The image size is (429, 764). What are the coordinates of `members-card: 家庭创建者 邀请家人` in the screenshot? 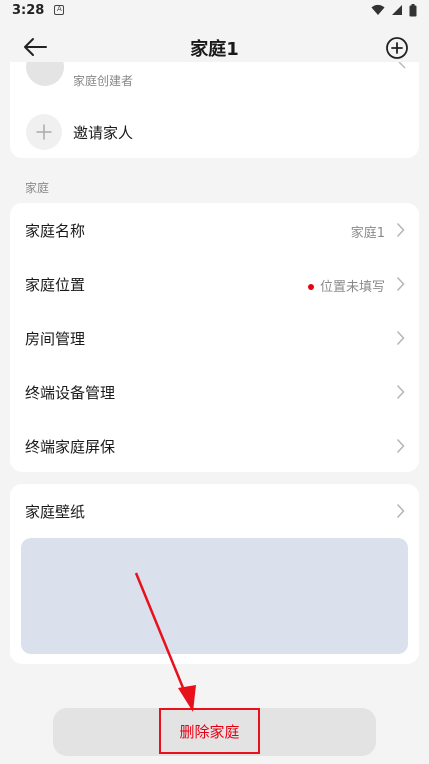 It's located at (214, 110).